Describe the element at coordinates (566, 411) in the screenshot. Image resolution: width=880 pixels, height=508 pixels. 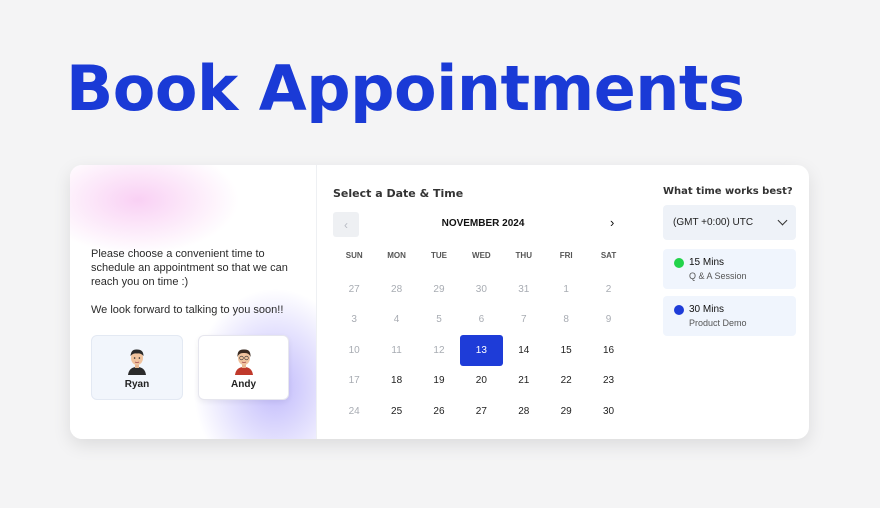
I see `calendar-day: 29` at that location.